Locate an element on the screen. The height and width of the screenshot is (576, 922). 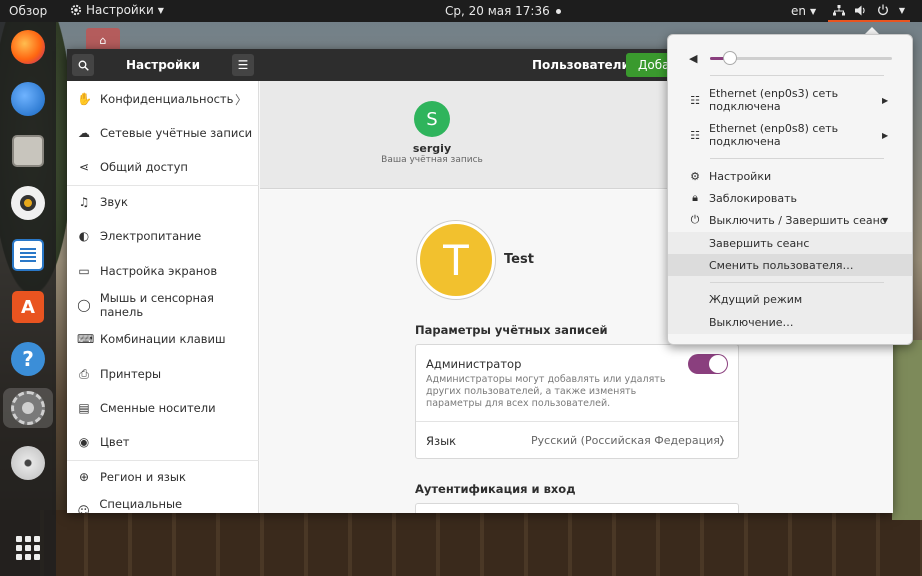
dock-disc is located at coordinates (28, 463).